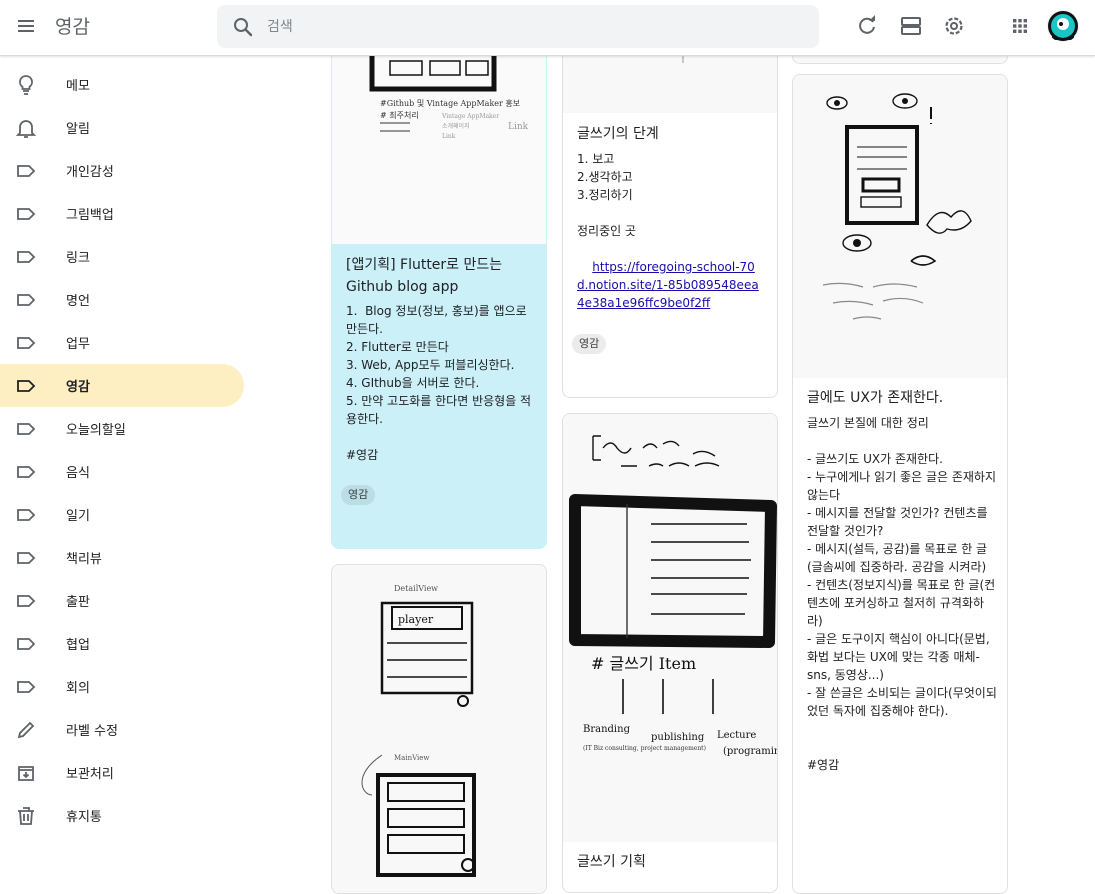 This screenshot has height=894, width=1095. What do you see at coordinates (644, 748) in the screenshot?
I see `sketch-text: (IT Biz consulting, project management)` at bounding box center [644, 748].